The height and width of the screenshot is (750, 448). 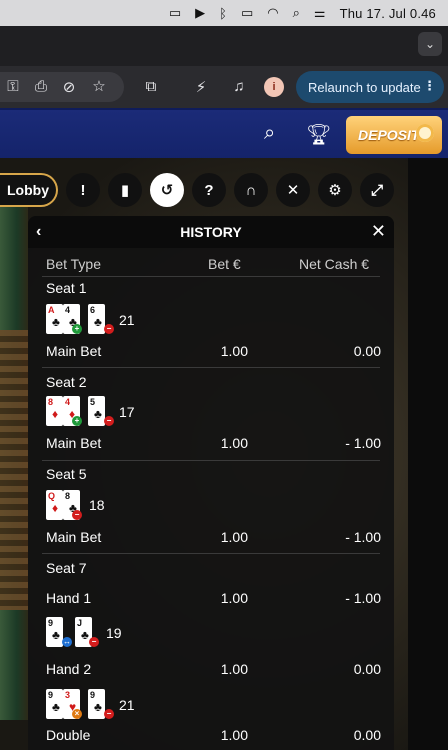 What do you see at coordinates (67, 642) in the screenshot?
I see `split-badge-icon: ↔` at bounding box center [67, 642].